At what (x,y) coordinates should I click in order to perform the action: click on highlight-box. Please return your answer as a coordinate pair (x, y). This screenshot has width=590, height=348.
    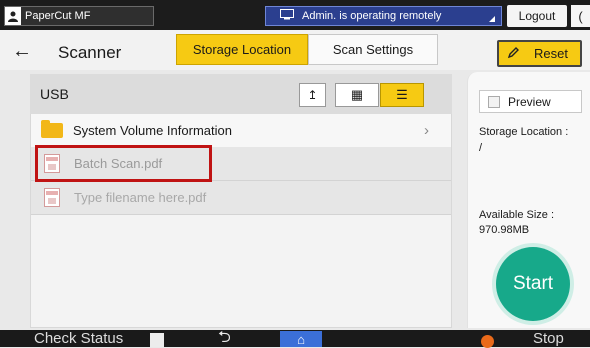
    Looking at the image, I should click on (123, 163).